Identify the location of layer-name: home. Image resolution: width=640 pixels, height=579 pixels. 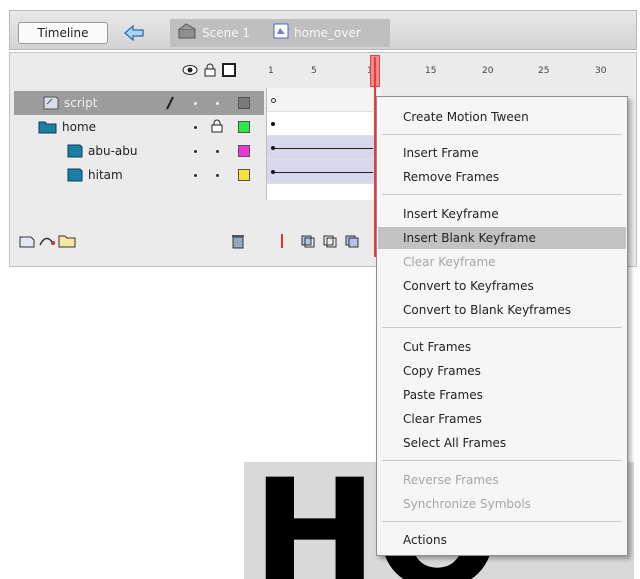
(79, 127).